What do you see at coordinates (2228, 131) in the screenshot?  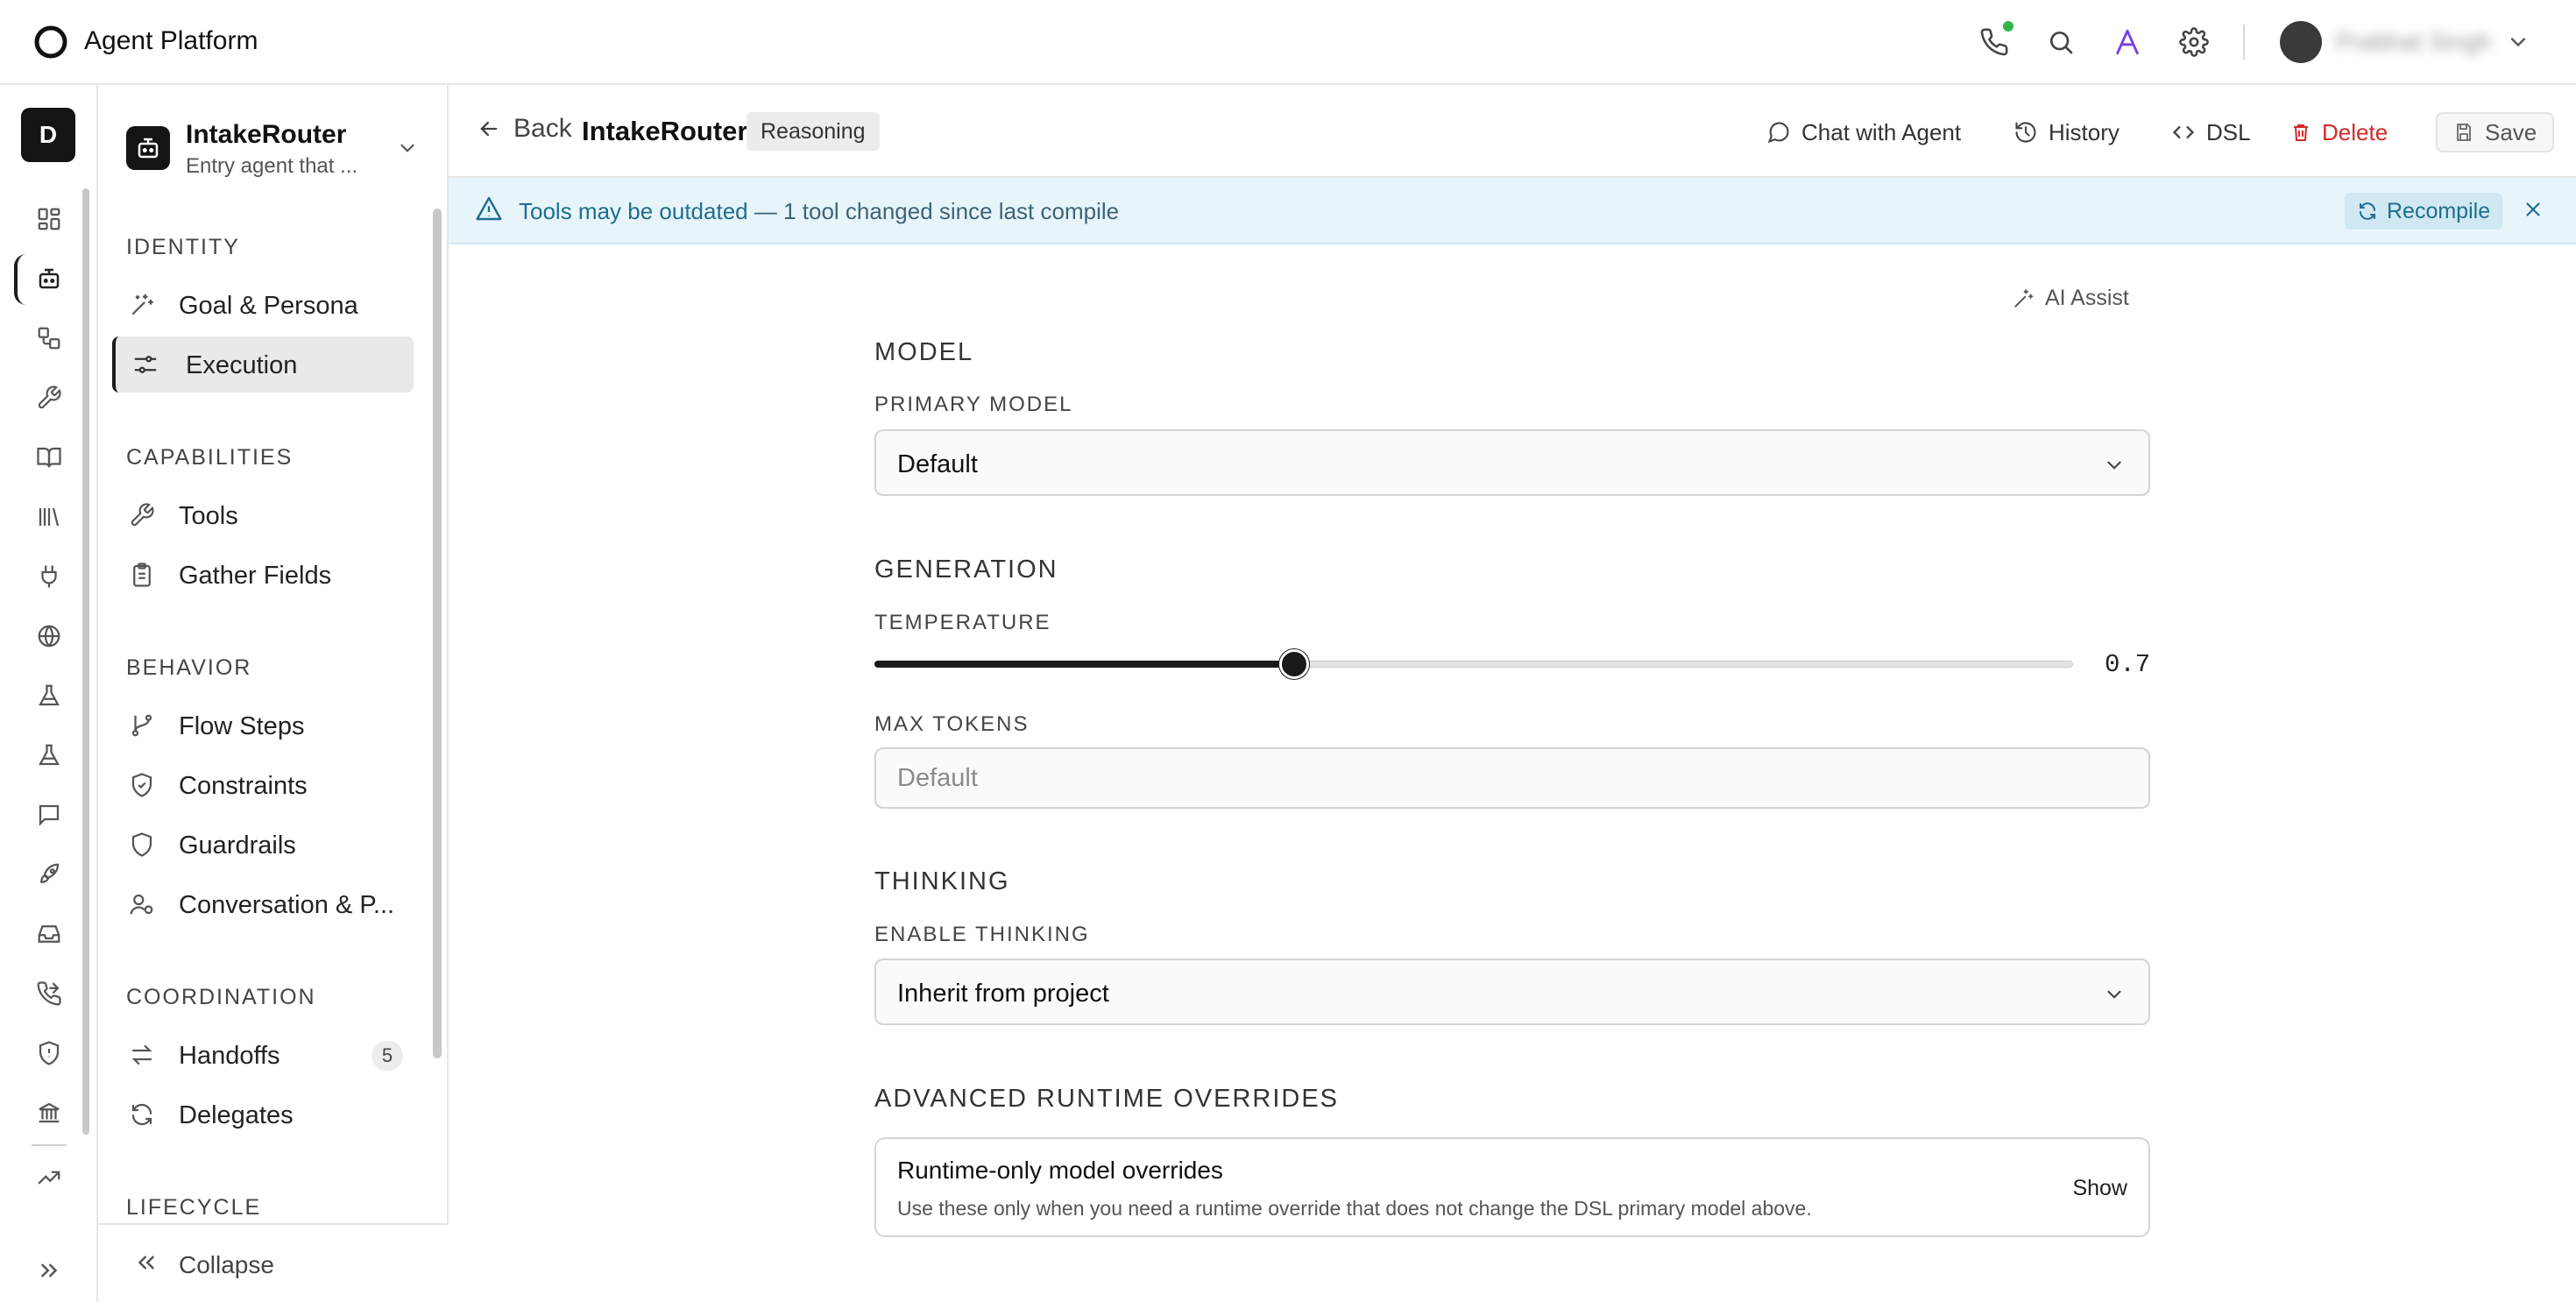 I see `dsl-label: DSL` at bounding box center [2228, 131].